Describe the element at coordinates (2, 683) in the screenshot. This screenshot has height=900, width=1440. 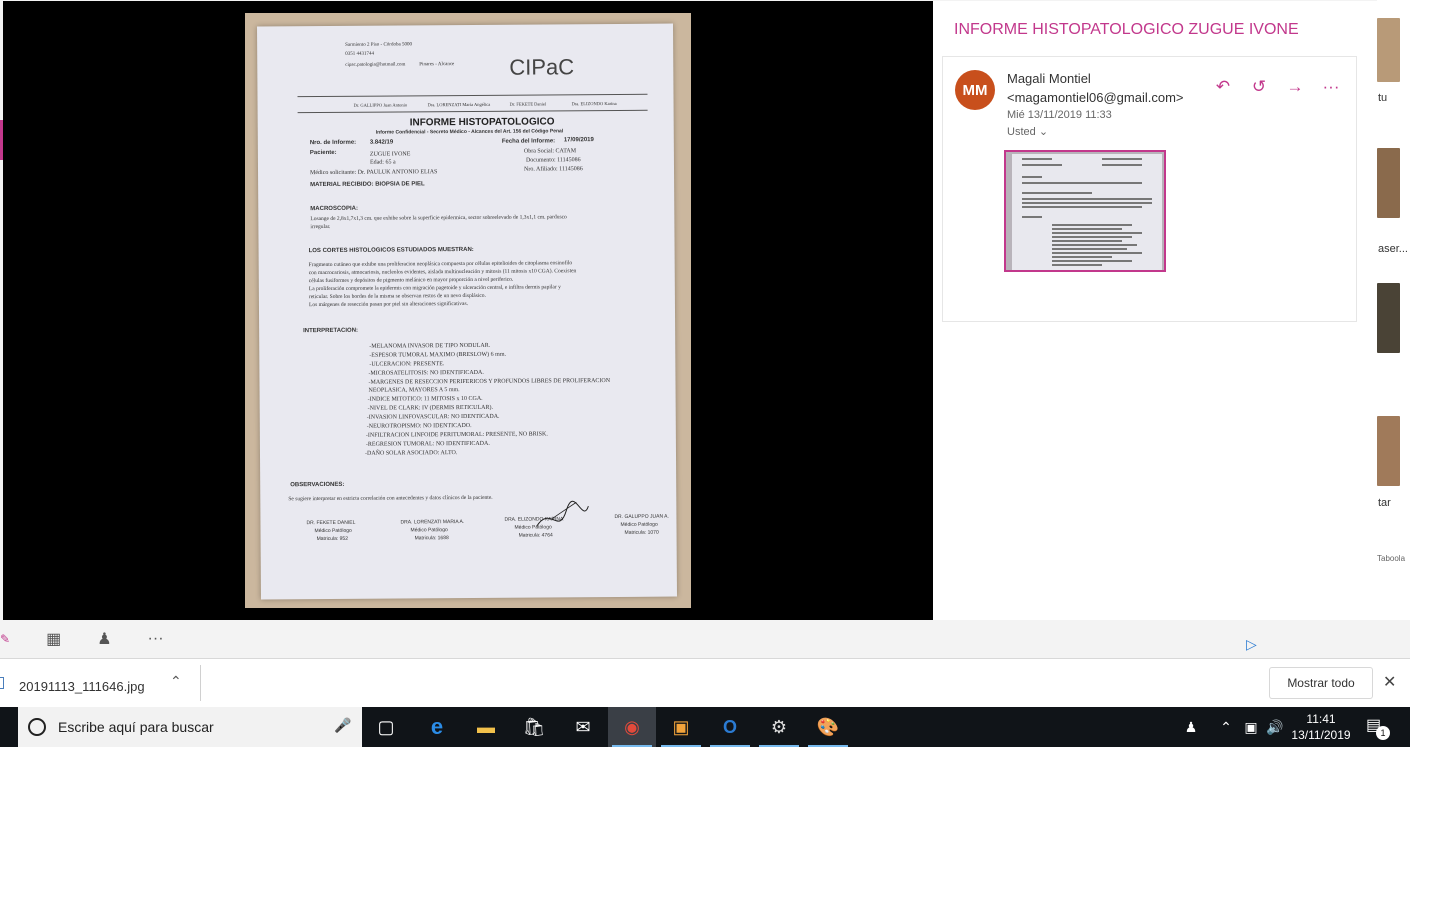
I see `file-icon` at that location.